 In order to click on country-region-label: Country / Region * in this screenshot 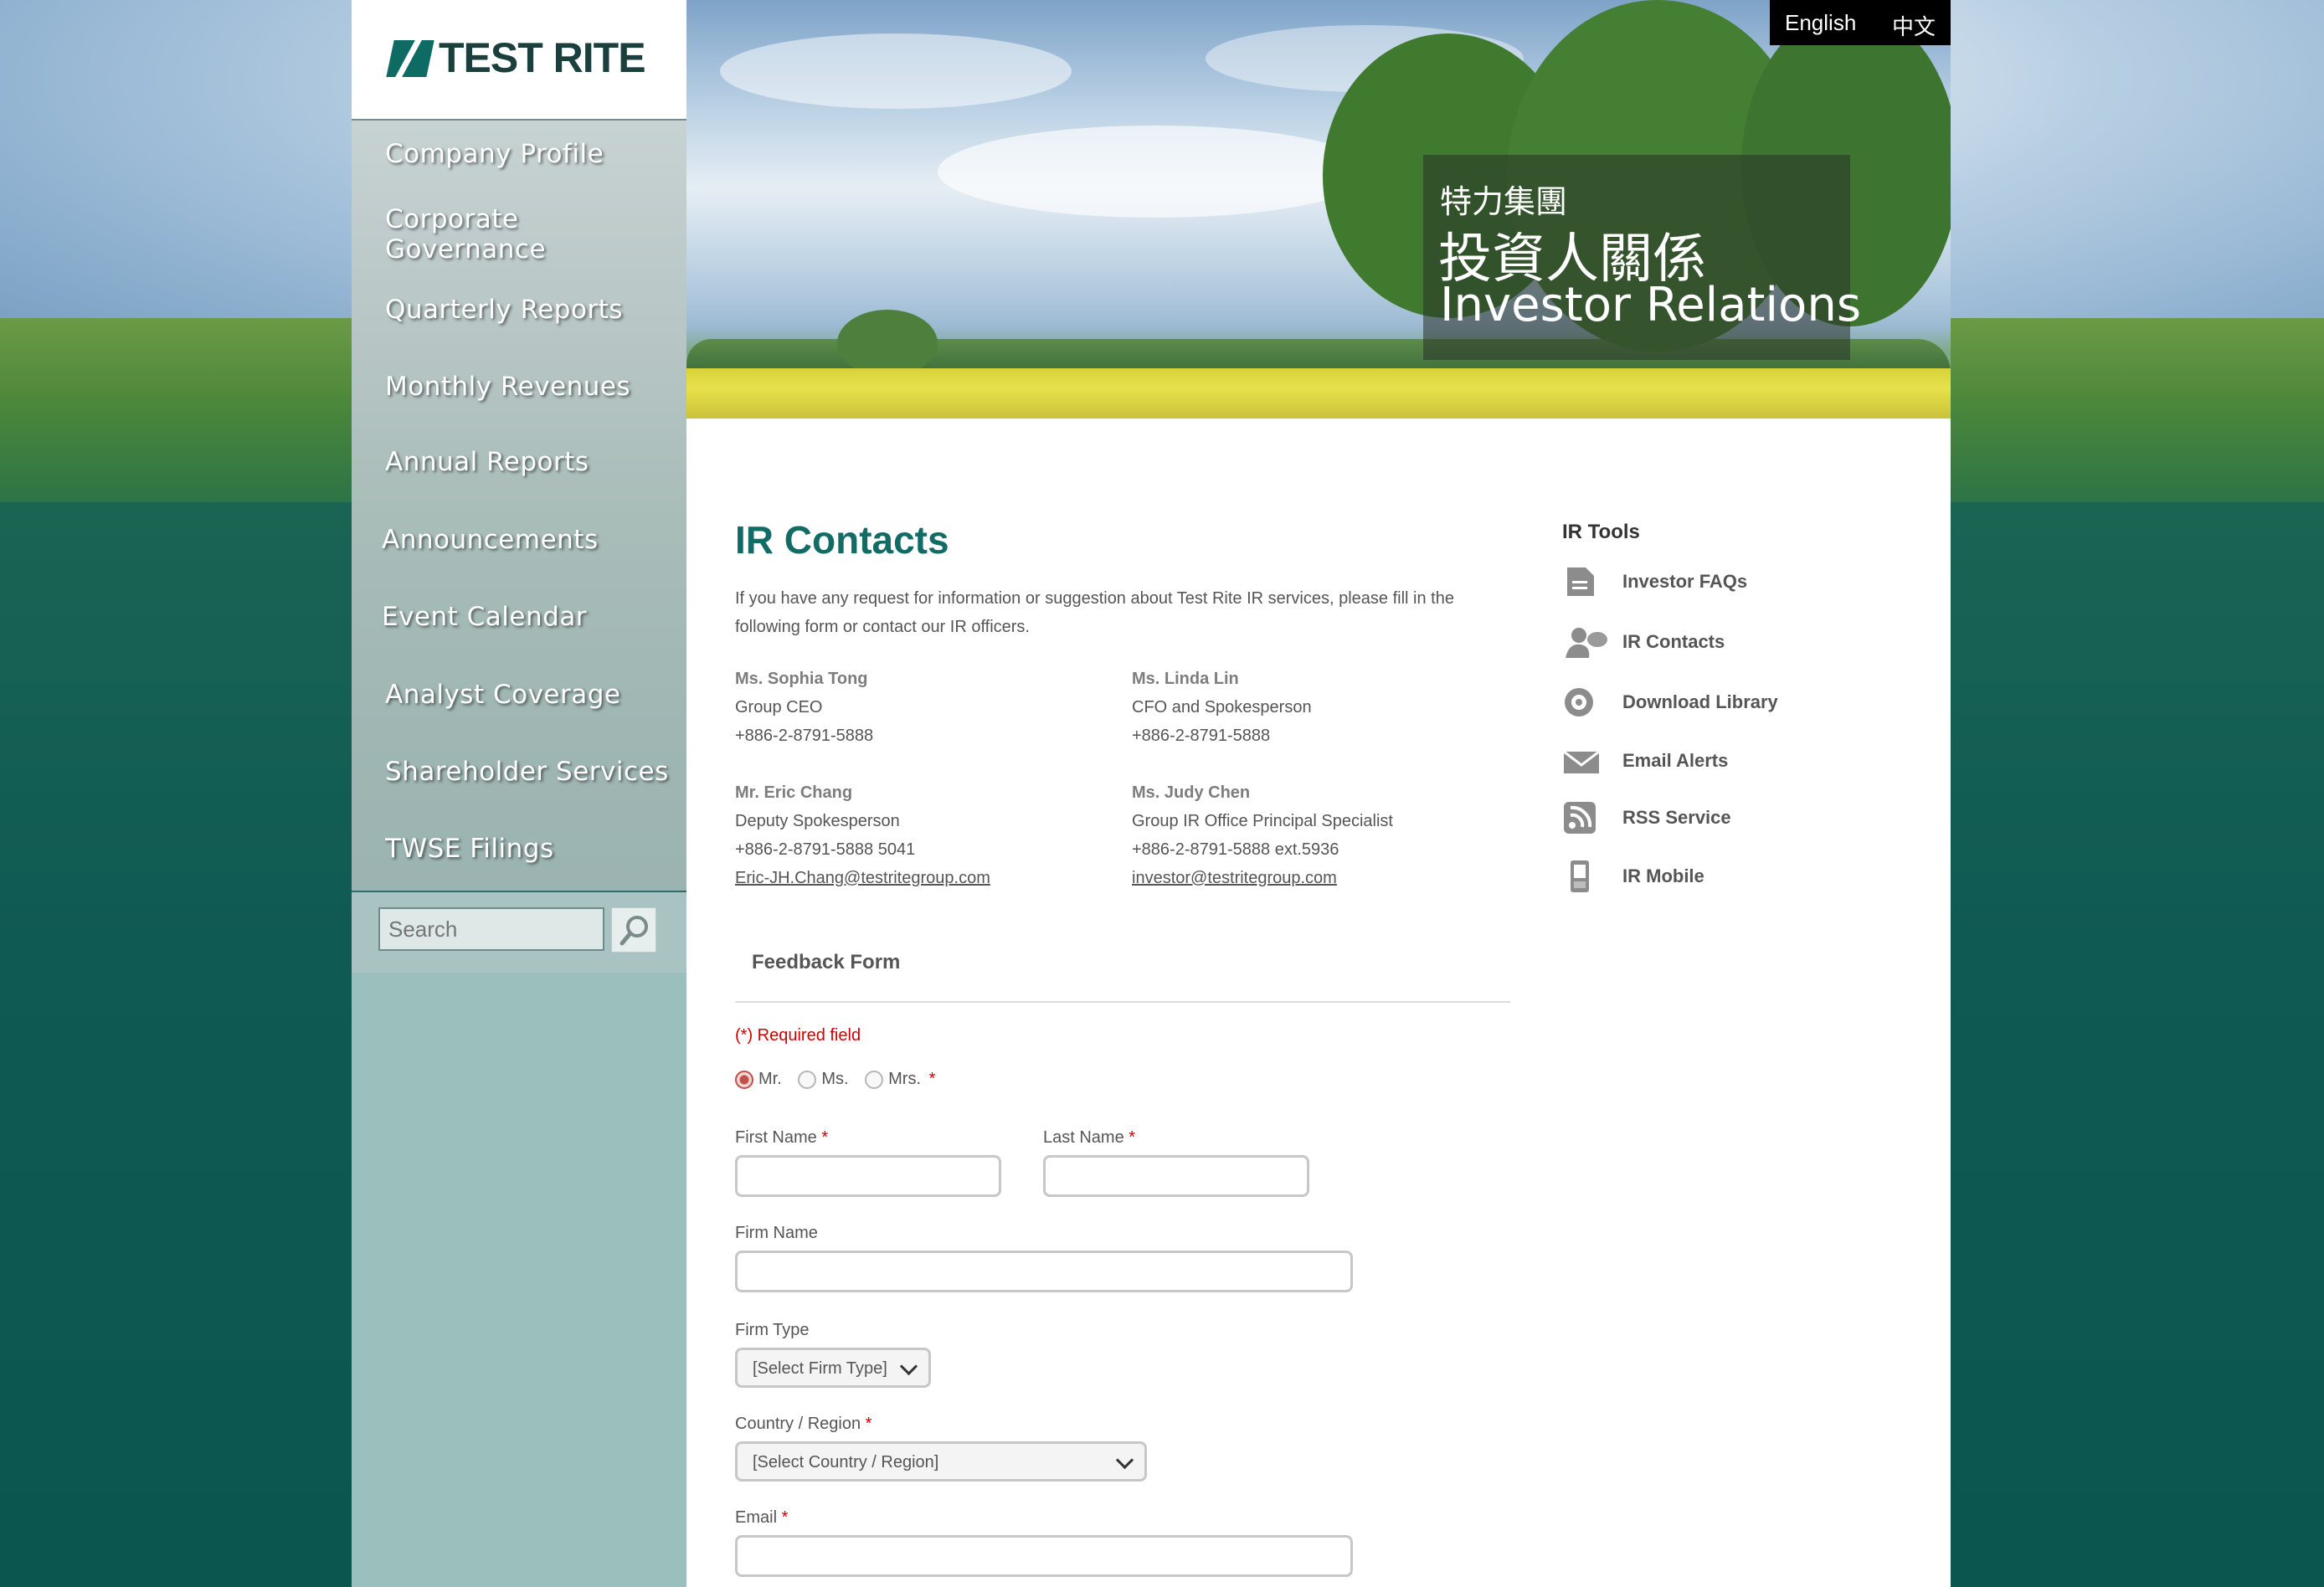, I will do `click(803, 1425)`.